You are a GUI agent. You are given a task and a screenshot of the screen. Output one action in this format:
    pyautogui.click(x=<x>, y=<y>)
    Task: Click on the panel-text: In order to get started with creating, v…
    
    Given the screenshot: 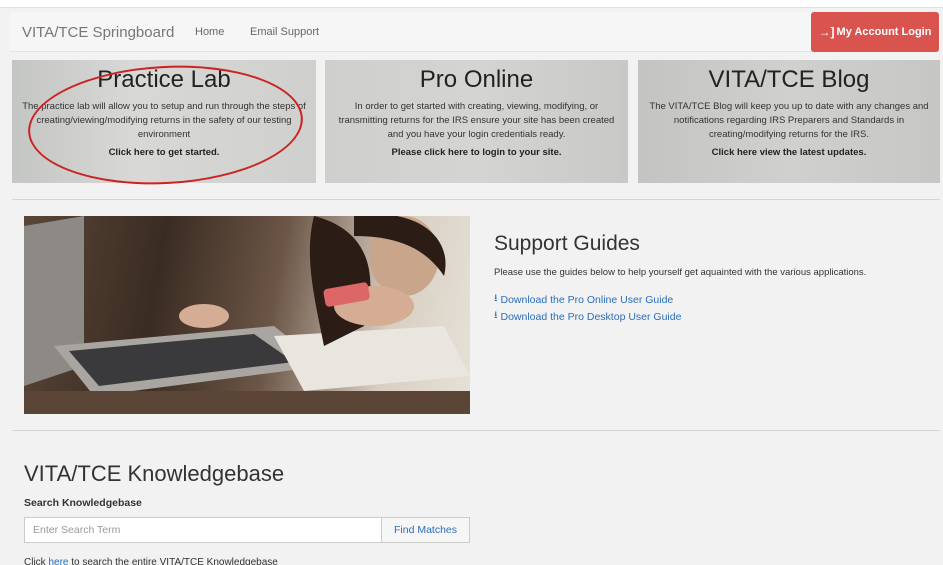 What is the action you would take?
    pyautogui.click(x=476, y=120)
    